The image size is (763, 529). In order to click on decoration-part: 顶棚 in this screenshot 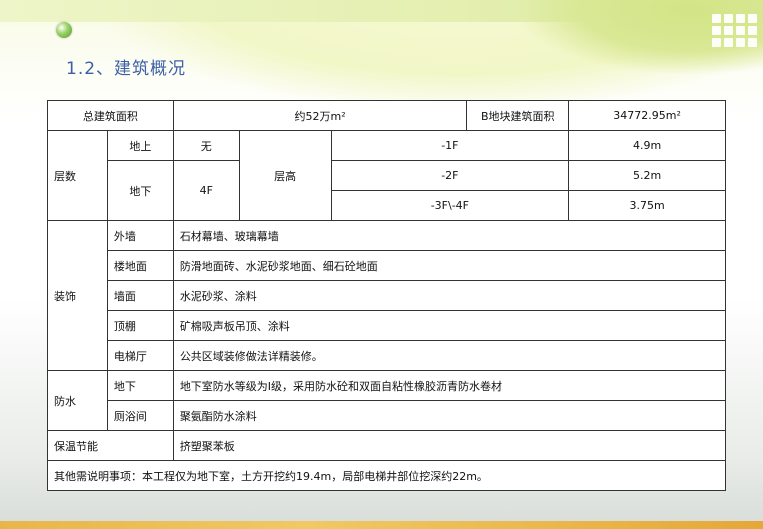, I will do `click(140, 325)`.